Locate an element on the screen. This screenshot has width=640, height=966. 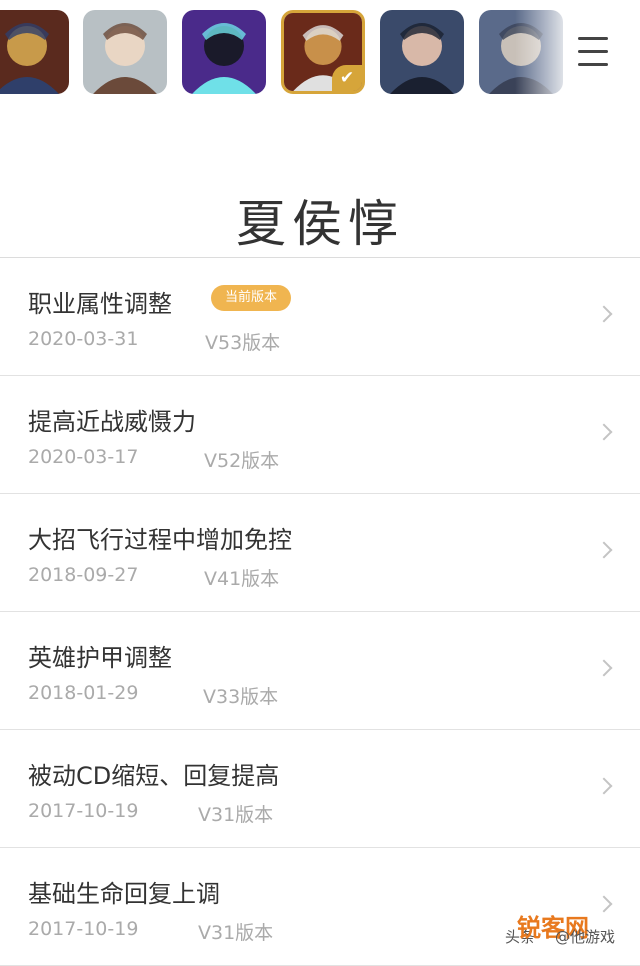
change-version: V53版本 is located at coordinates (243, 343).